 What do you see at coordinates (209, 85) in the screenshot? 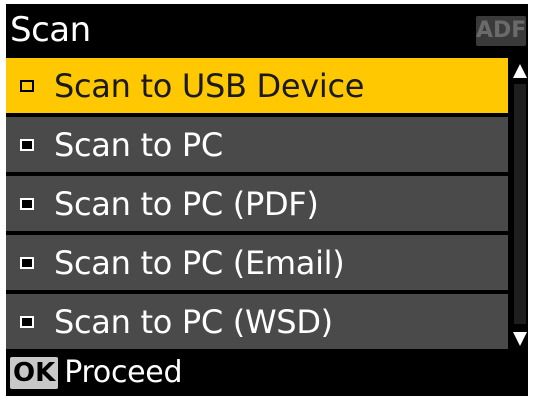
I see `menu-item-label: Scan to USB Device` at bounding box center [209, 85].